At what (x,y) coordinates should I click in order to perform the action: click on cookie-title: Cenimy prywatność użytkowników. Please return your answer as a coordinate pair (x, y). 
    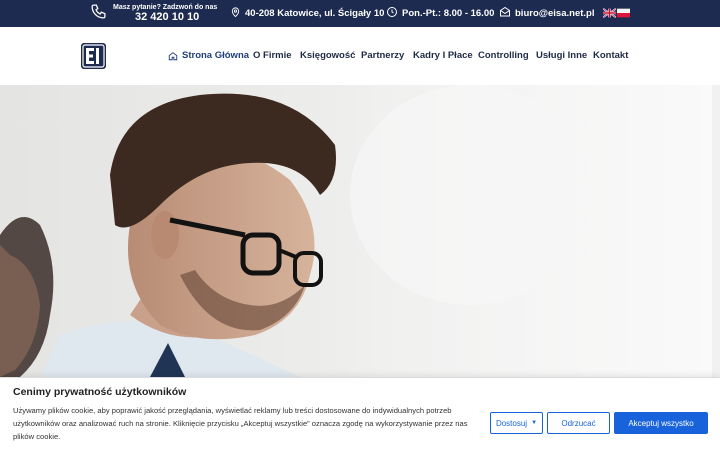
    Looking at the image, I should click on (100, 392).